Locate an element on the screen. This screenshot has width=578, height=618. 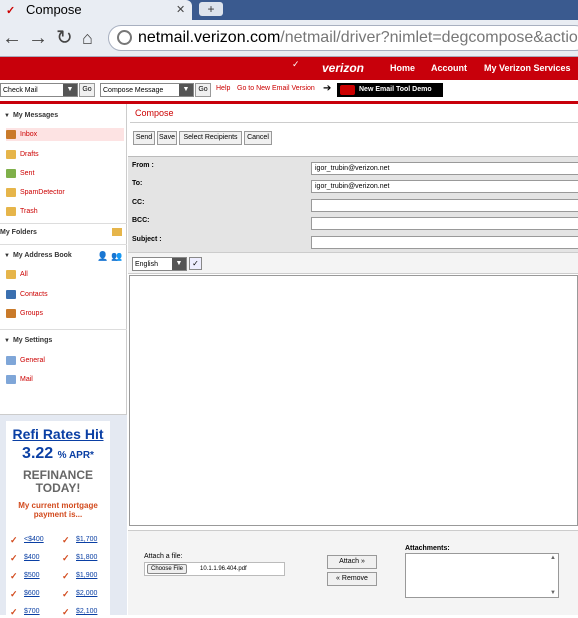
amount-option: ✓ $400 is located at coordinates (25, 558).